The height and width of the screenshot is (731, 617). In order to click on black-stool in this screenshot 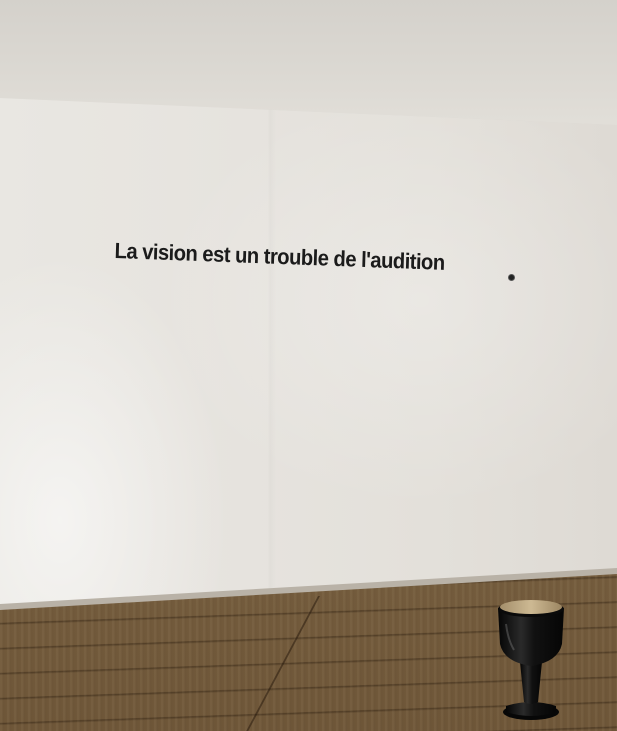, I will do `click(531, 660)`.